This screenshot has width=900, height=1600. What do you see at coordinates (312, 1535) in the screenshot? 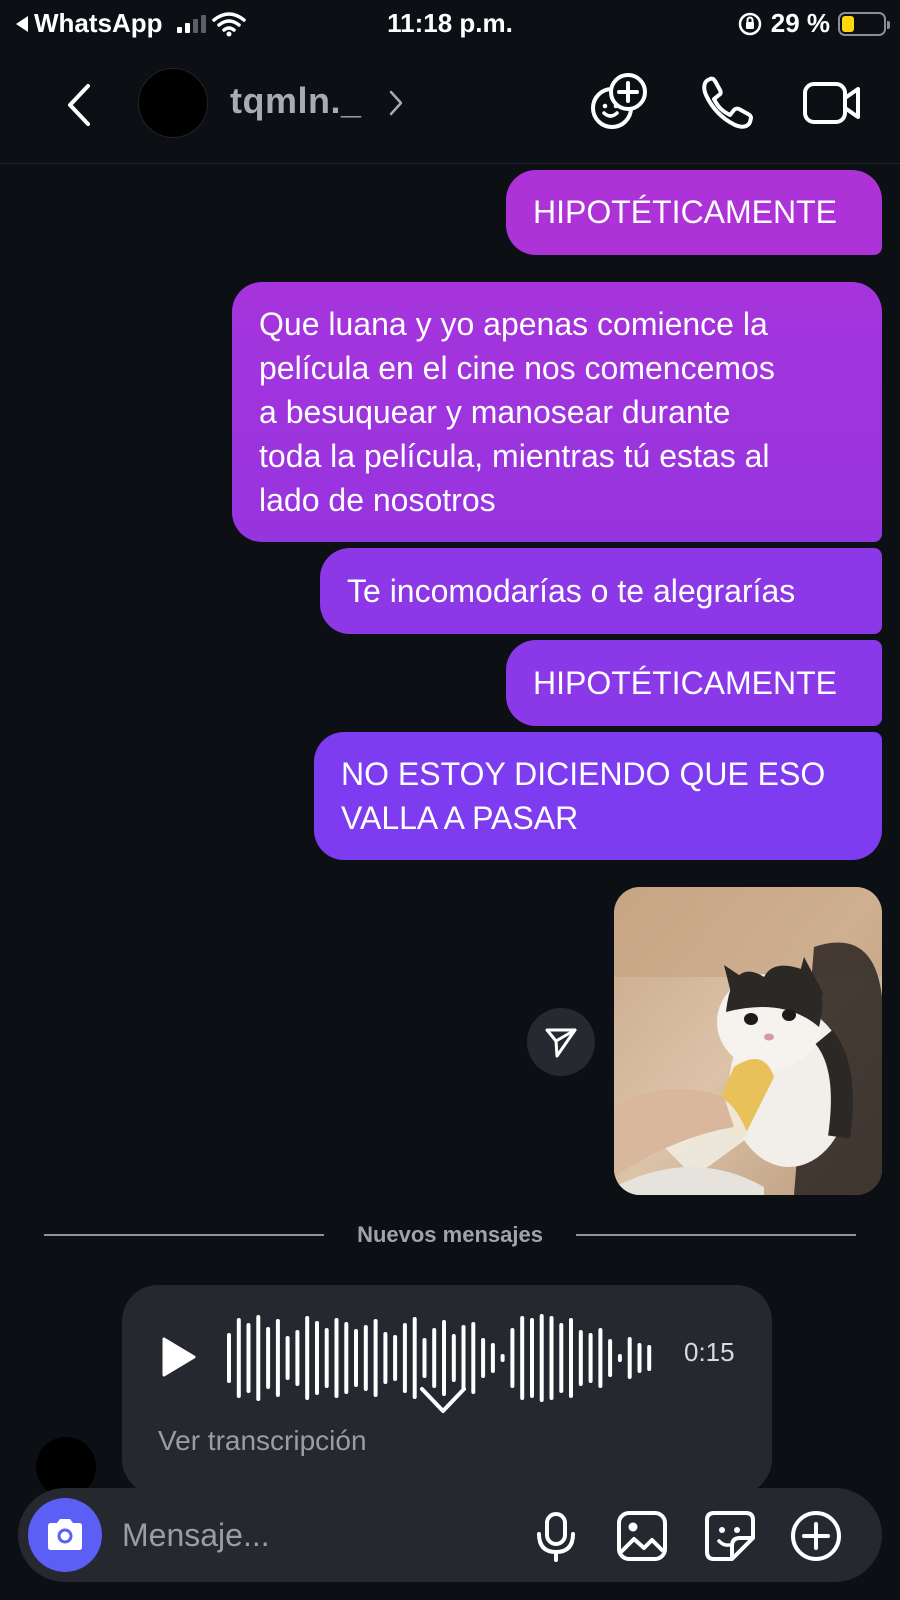
I see `message-input` at bounding box center [312, 1535].